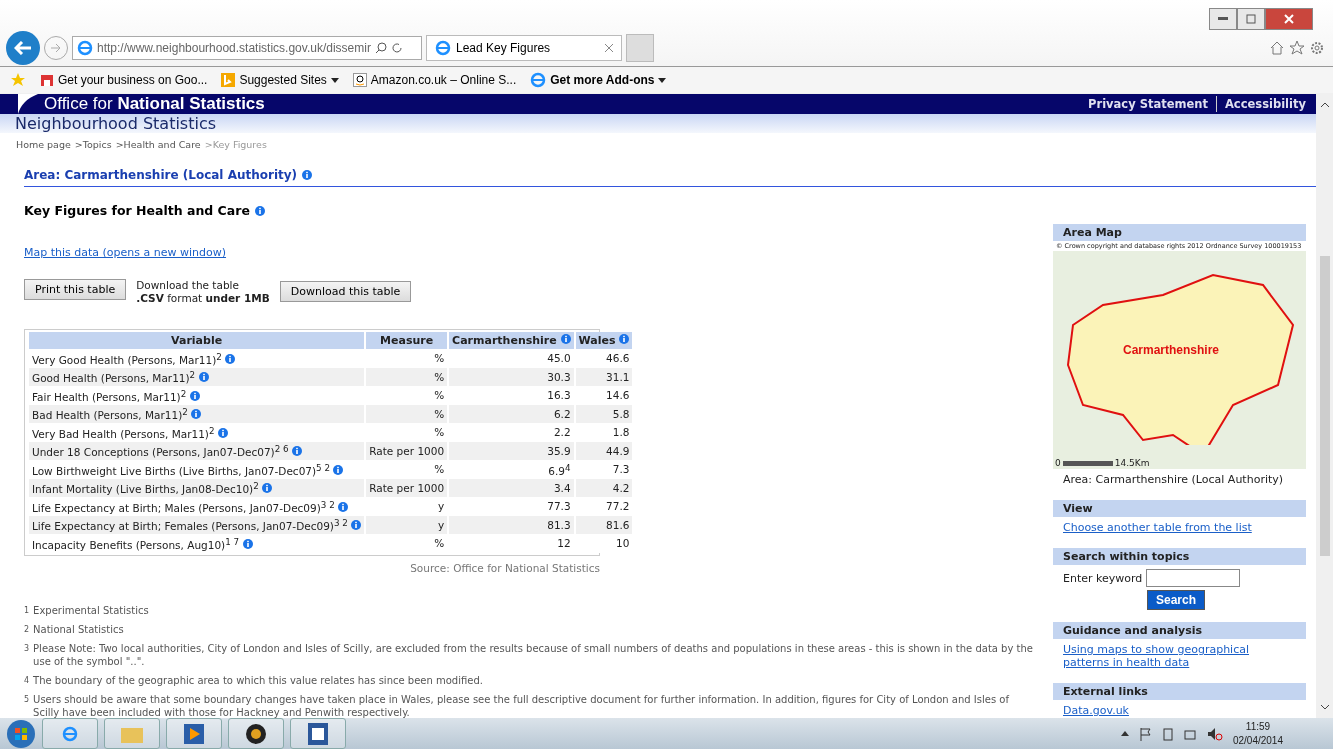  I want to click on start-orb-icon, so click(21, 733).